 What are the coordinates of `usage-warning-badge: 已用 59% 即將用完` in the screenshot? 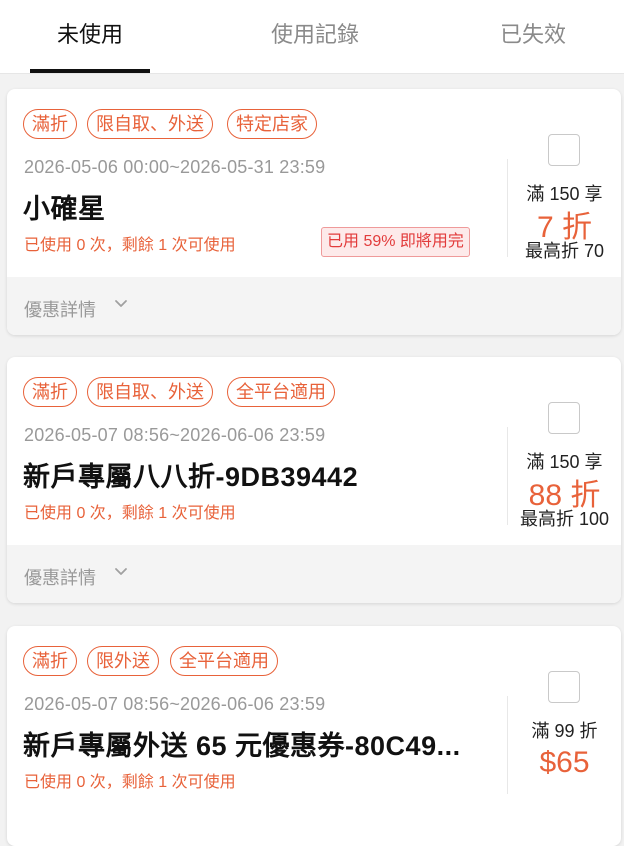 It's located at (395, 242).